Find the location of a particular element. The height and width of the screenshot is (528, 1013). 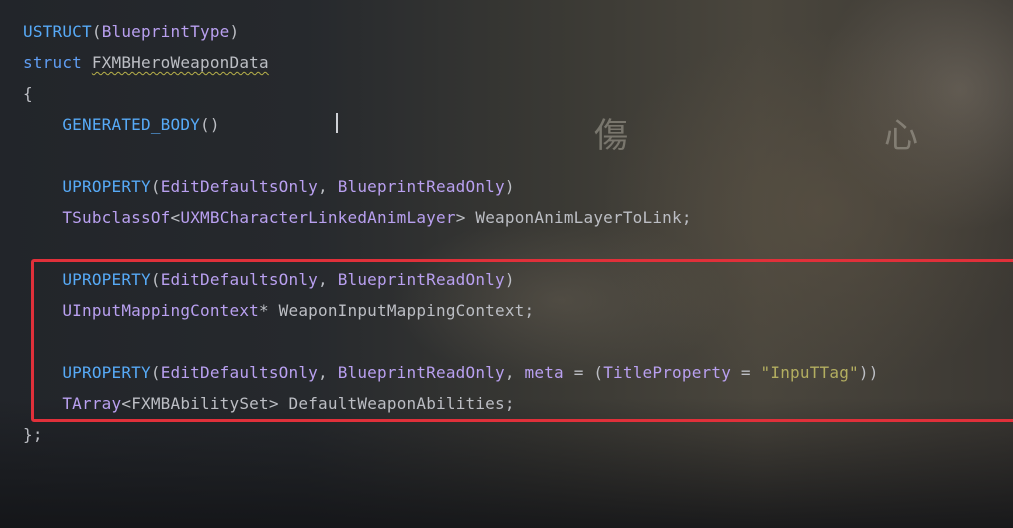

code-line is located at coordinates (451, 155).